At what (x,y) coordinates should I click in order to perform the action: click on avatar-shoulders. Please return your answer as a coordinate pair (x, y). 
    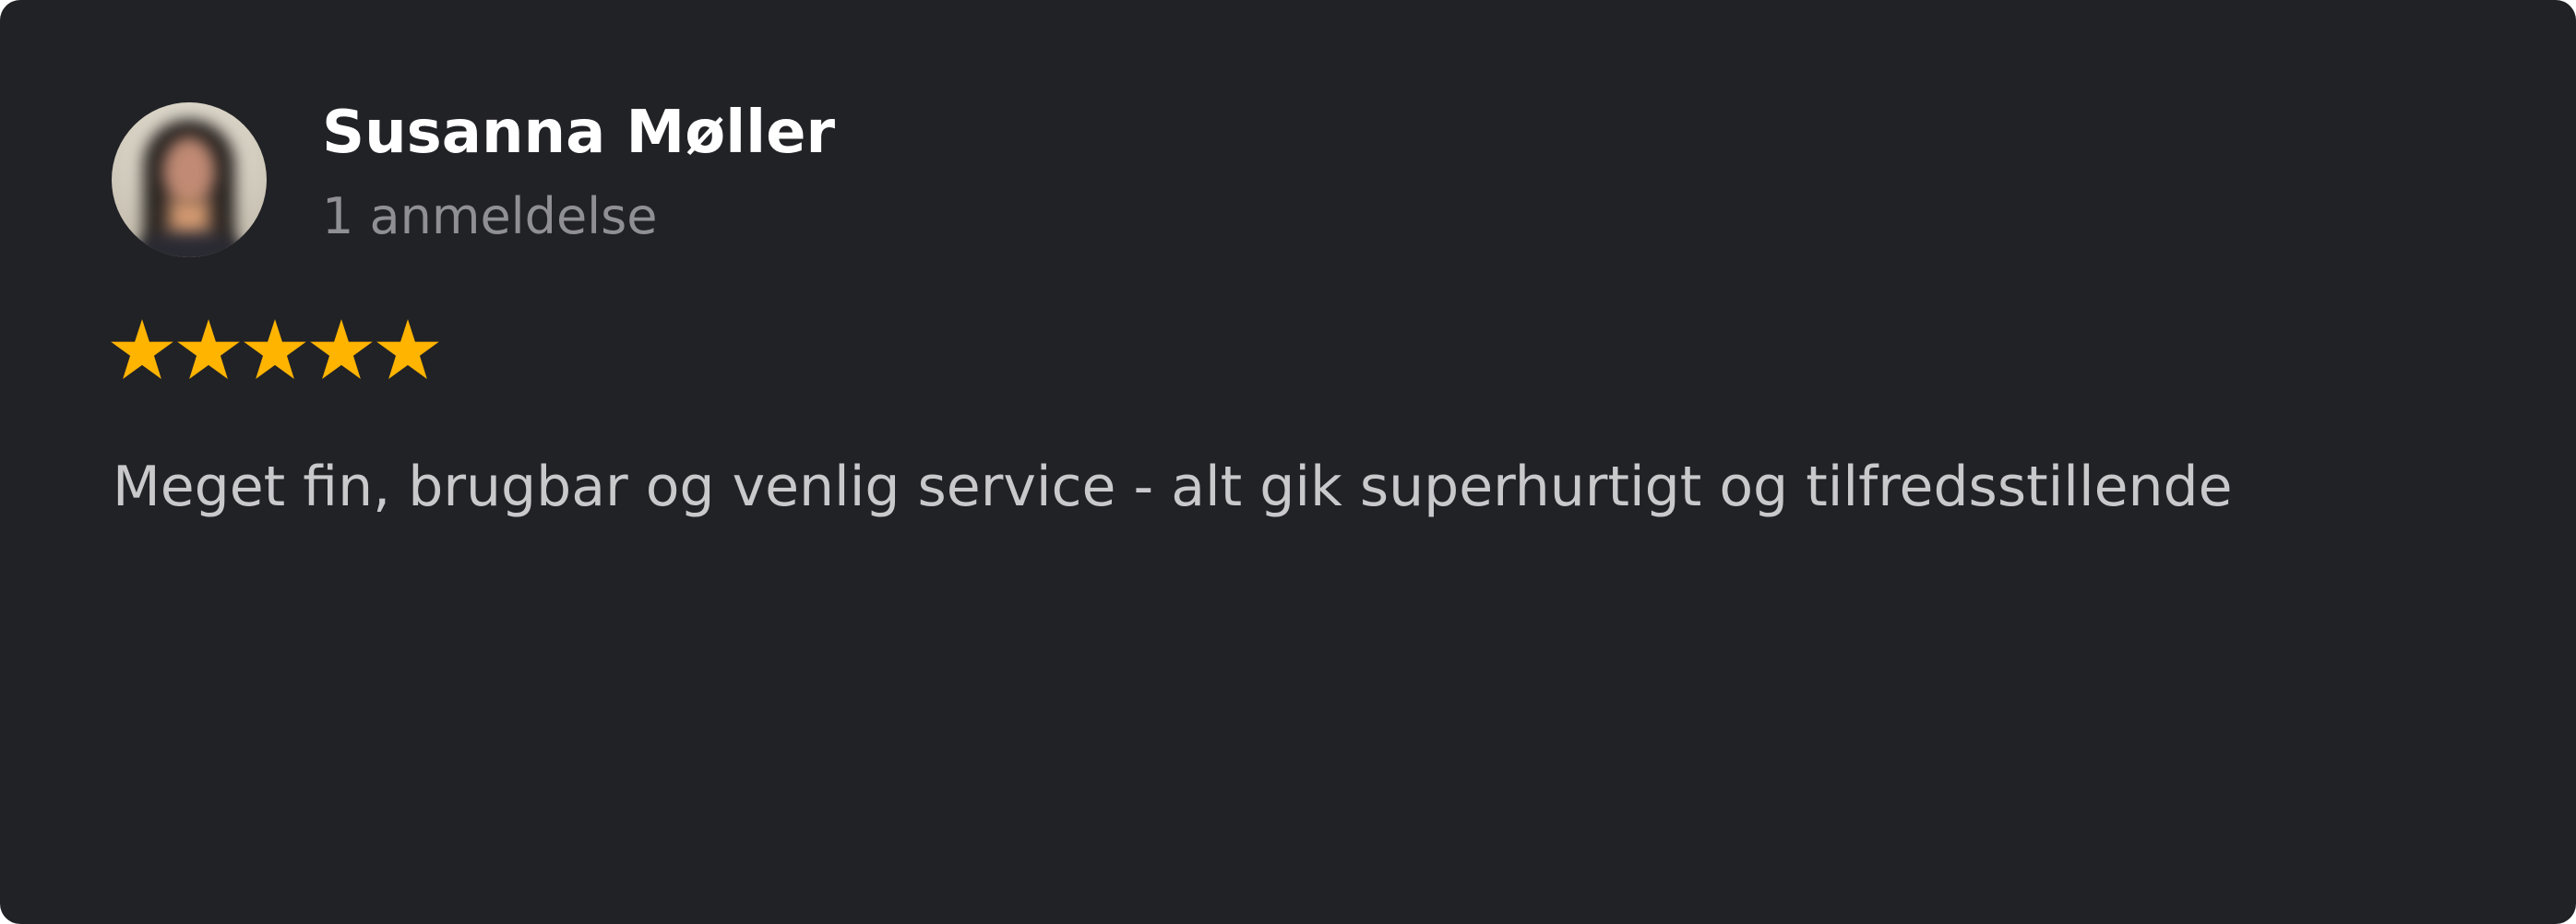
    Looking at the image, I should click on (189, 244).